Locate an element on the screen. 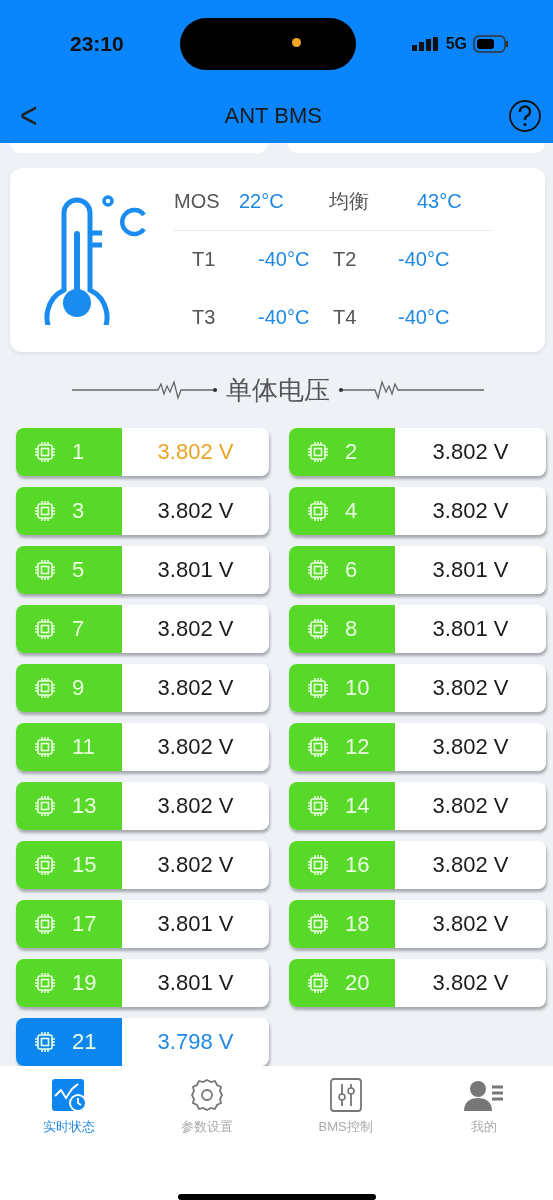  cell-number: 20 is located at coordinates (357, 983).